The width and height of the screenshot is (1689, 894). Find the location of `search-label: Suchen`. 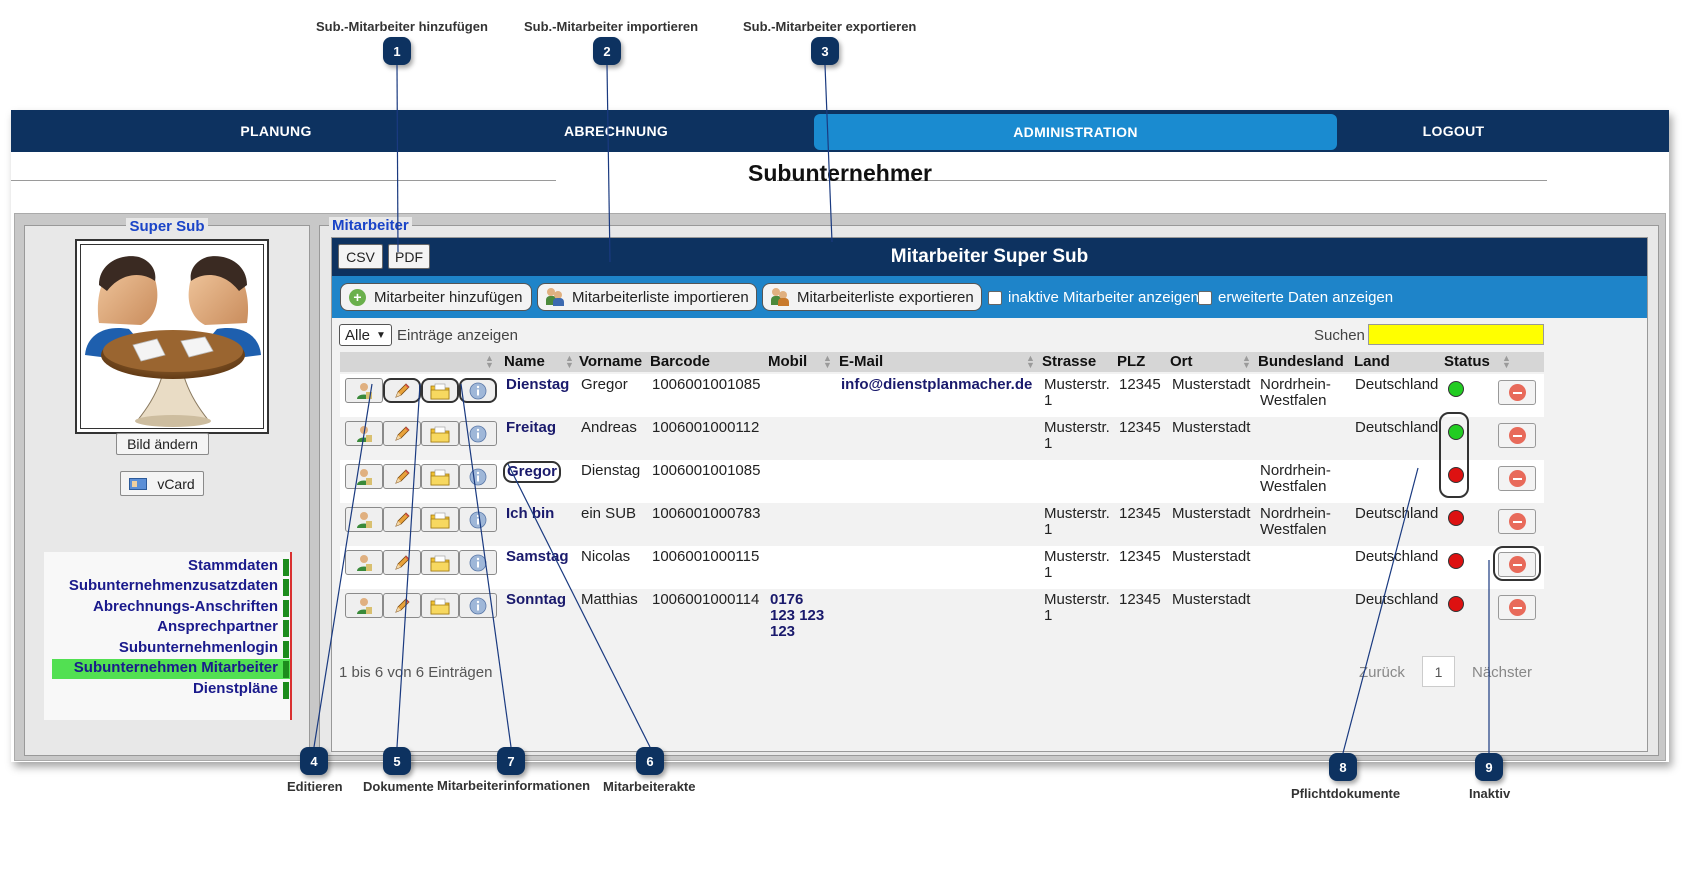

search-label: Suchen is located at coordinates (1339, 335).